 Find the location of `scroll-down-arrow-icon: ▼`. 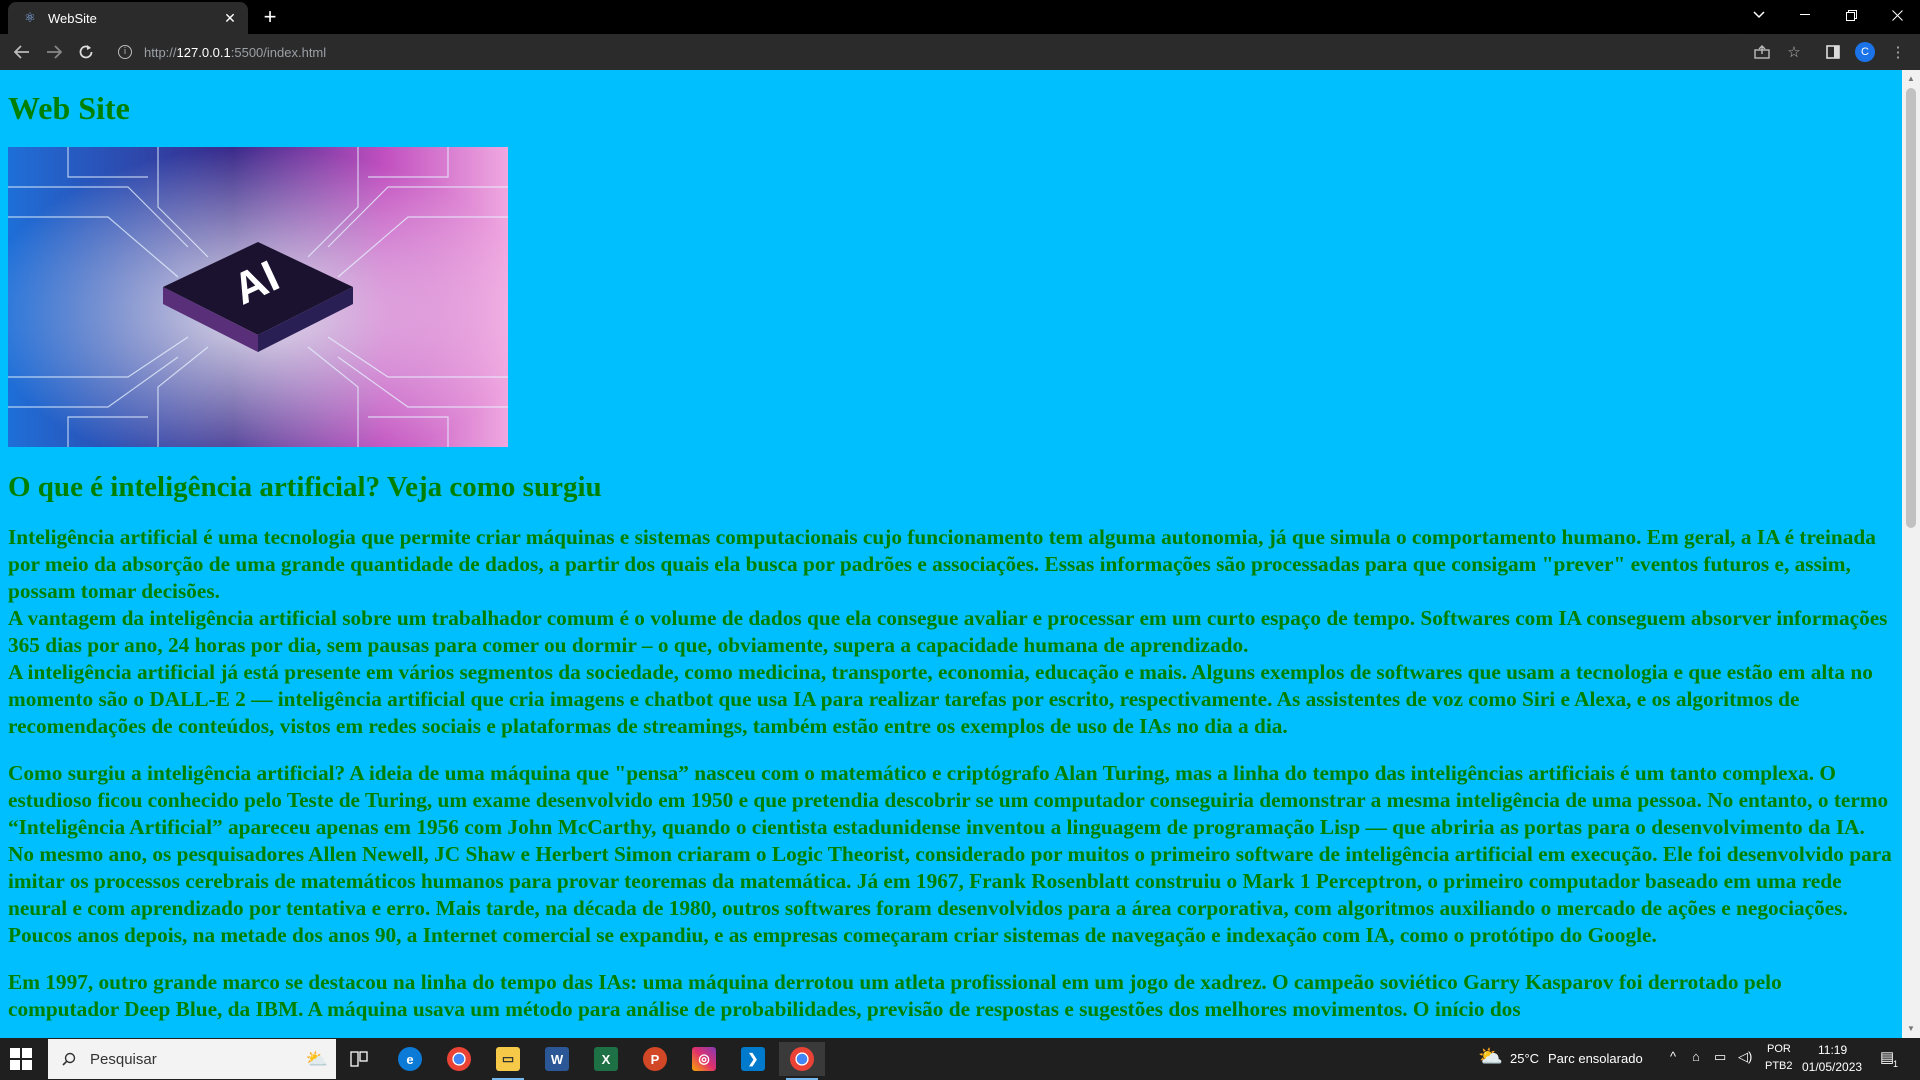

scroll-down-arrow-icon: ▼ is located at coordinates (1911, 1029).